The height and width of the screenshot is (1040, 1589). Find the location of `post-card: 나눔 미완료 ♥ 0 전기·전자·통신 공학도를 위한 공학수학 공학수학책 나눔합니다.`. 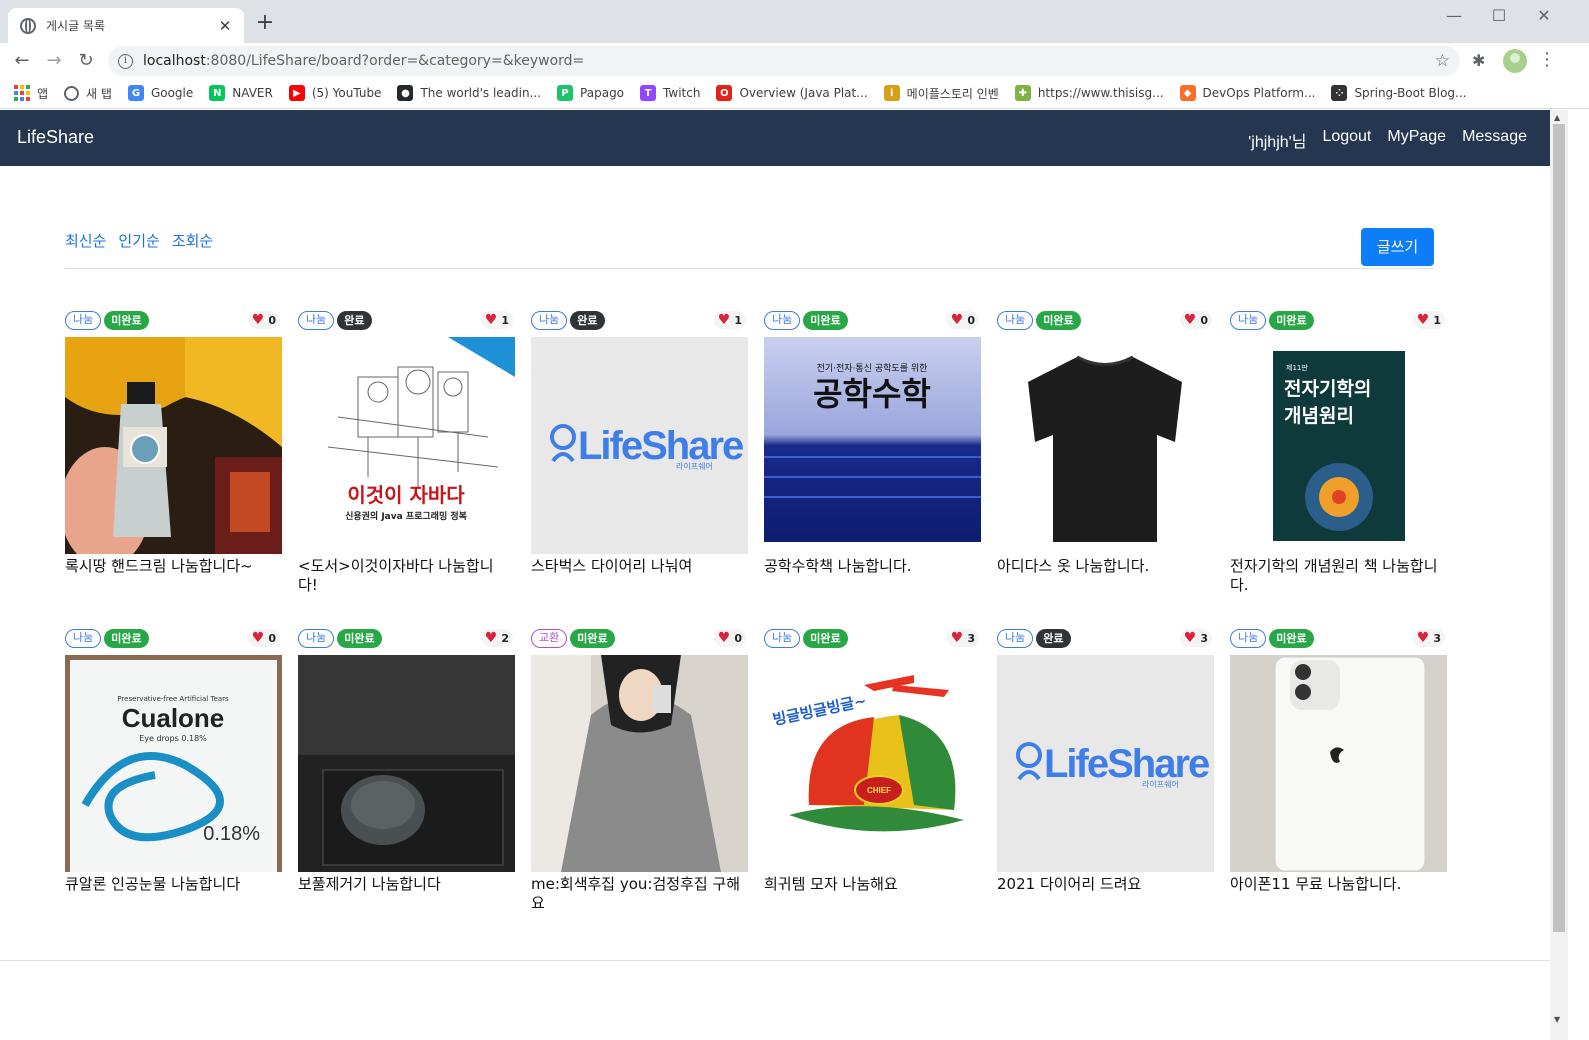

post-card: 나눔 미완료 ♥ 0 전기·전자·통신 공학도를 위한 공학수학 공학수학책 나눔합니다. is located at coordinates (872, 443).